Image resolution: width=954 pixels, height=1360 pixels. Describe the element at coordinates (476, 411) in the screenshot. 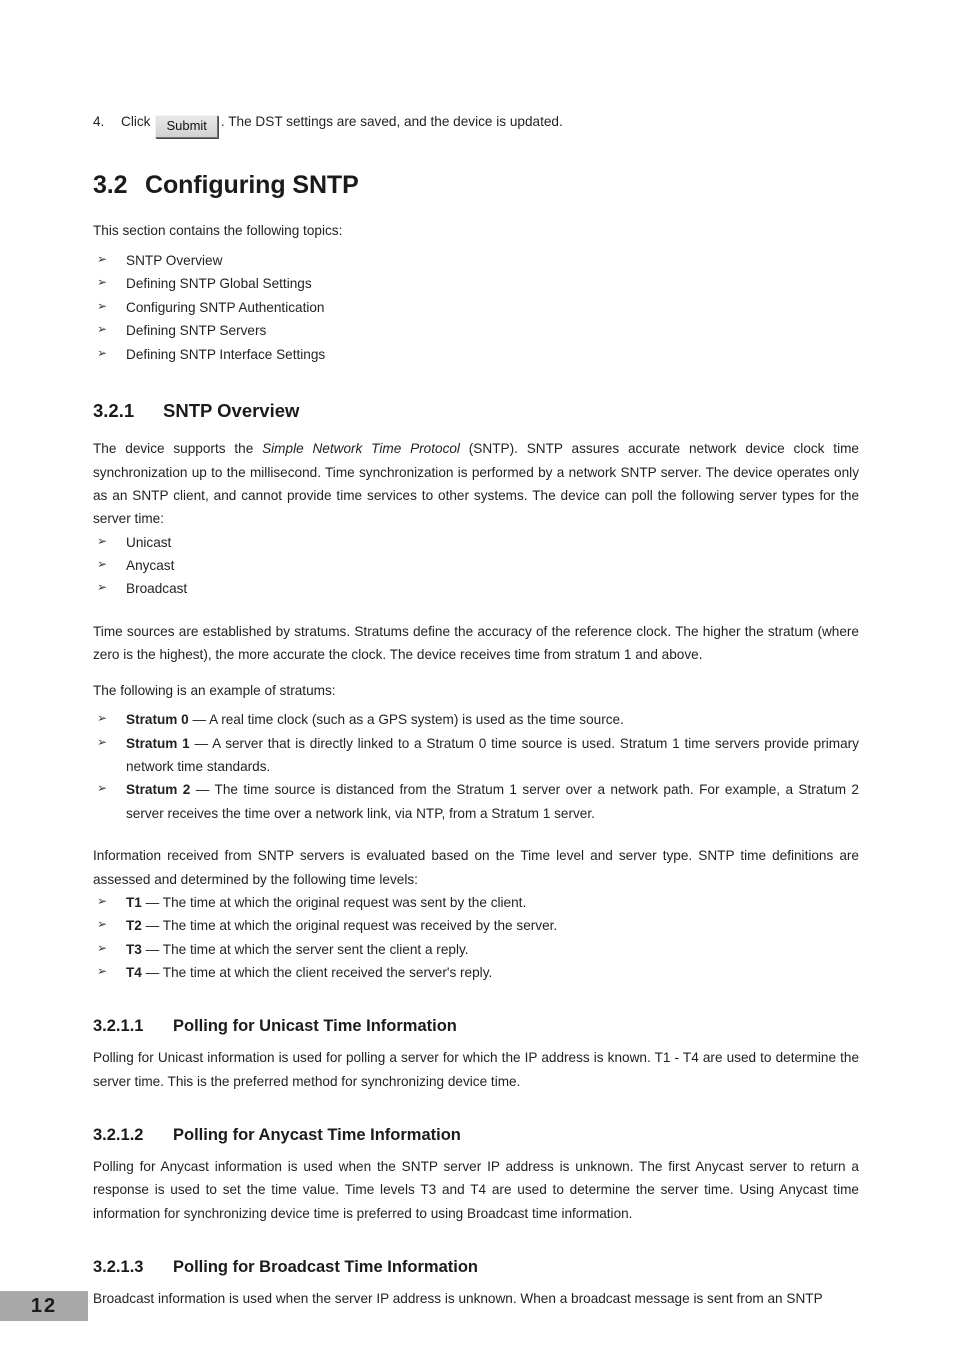

I see `heading-section-3-2-1: 3.2.1 SNTP Overview` at that location.